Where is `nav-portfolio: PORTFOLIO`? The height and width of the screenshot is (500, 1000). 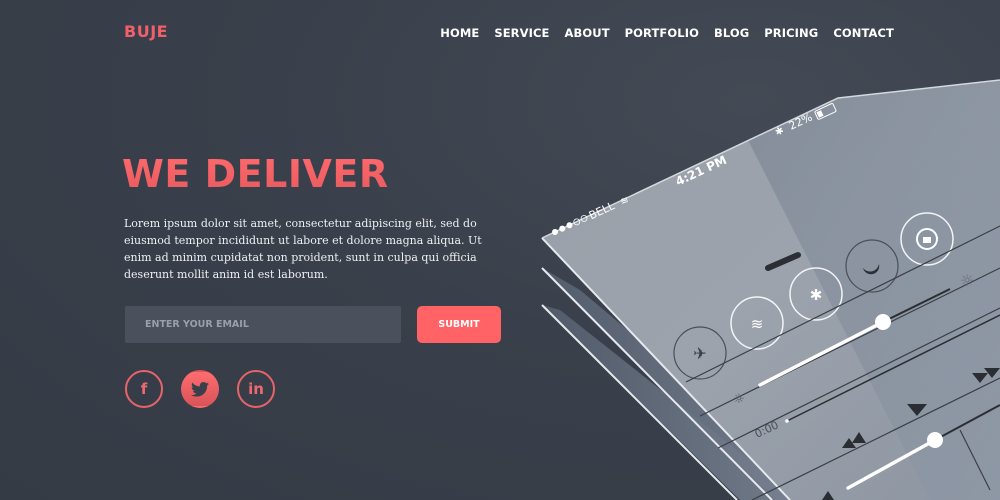
nav-portfolio: PORTFOLIO is located at coordinates (662, 33).